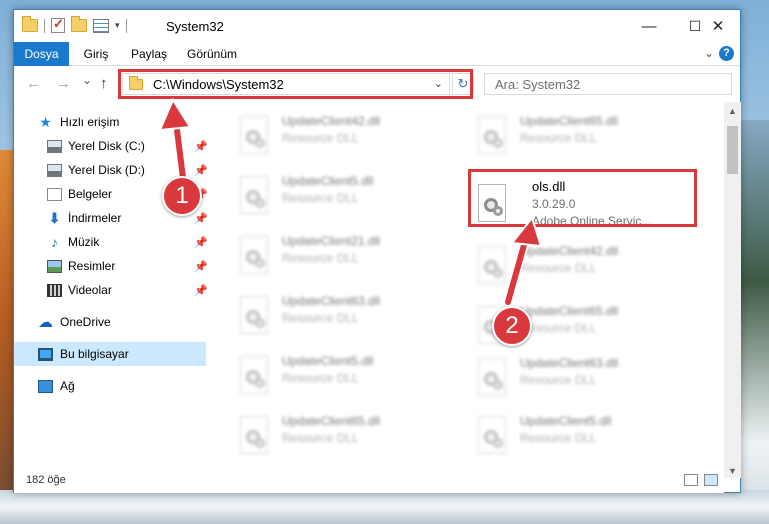  Describe the element at coordinates (58, 24) in the screenshot. I see `properties-check-icon` at that location.